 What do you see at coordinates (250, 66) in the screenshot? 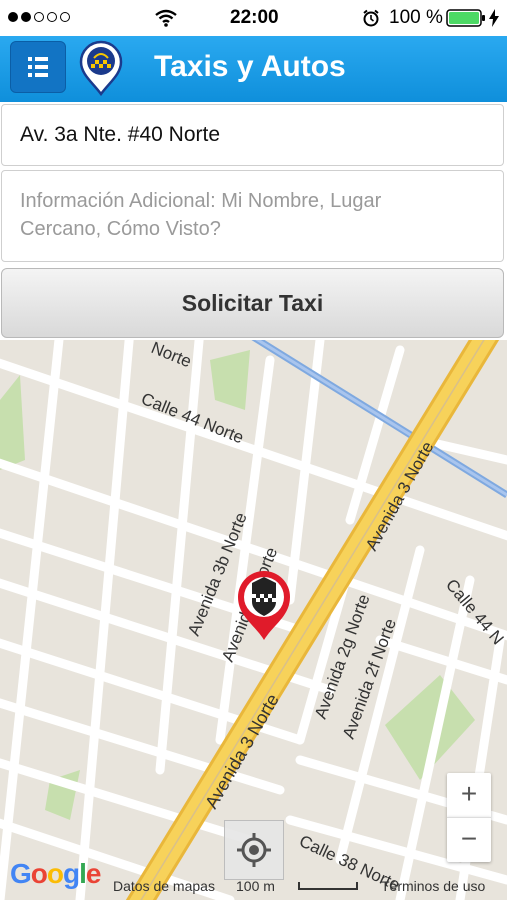
I see `page-title: Taxis y Autos` at bounding box center [250, 66].